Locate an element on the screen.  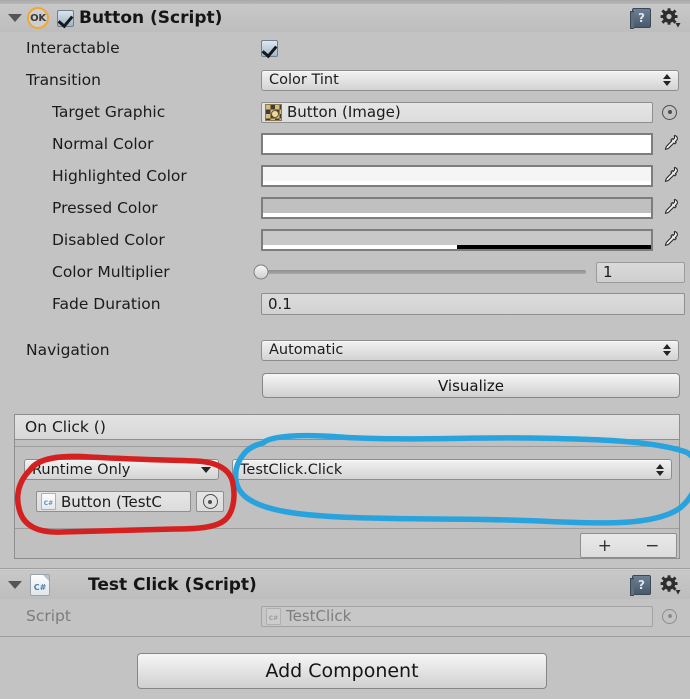
remove-event-button: − is located at coordinates (652, 546).